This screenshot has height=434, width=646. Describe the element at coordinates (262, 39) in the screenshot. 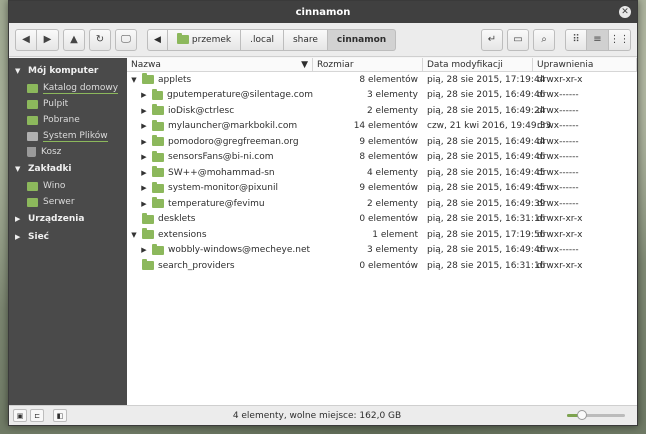

I see `breadcrumb-item: .local` at that location.